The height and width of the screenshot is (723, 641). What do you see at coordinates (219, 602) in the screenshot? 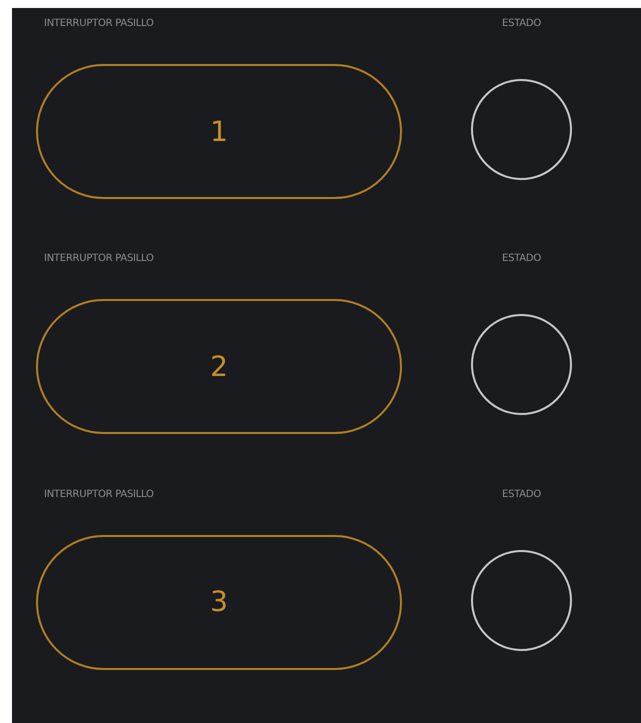
I see `switch-button: 3` at bounding box center [219, 602].